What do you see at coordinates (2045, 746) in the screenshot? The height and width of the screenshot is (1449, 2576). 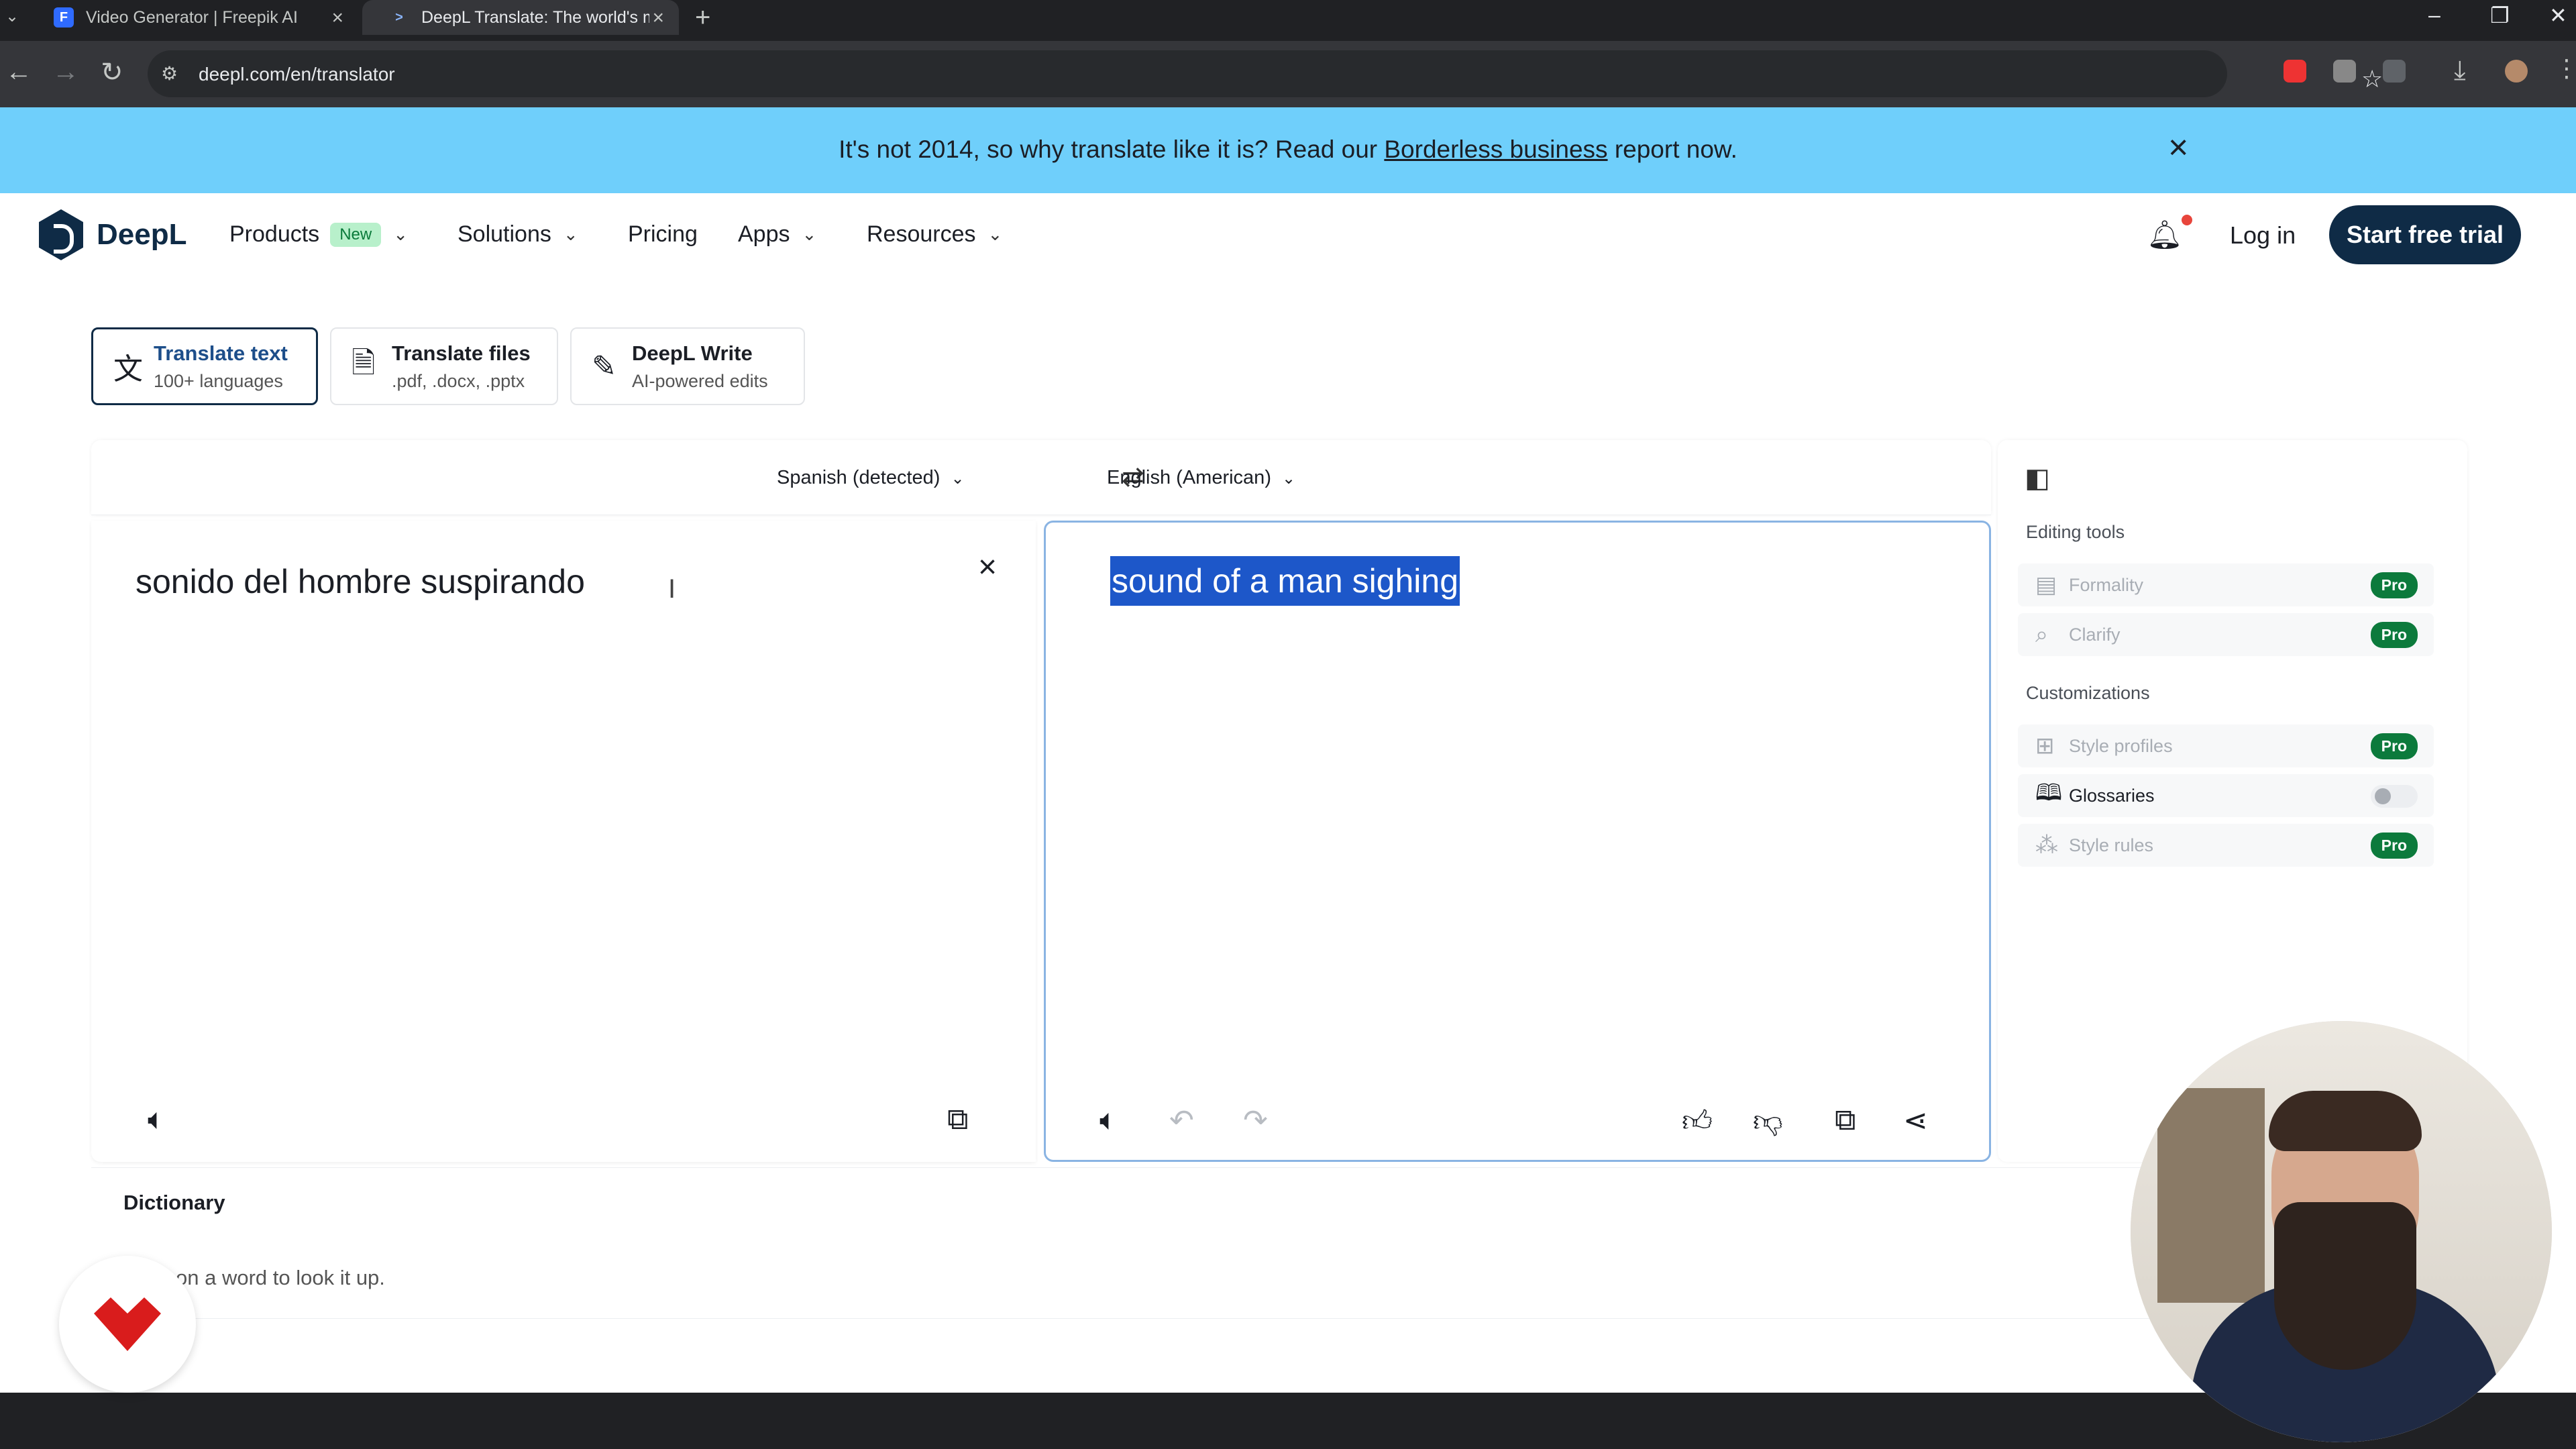 I see `style-profiles-icon: ⊞` at bounding box center [2045, 746].